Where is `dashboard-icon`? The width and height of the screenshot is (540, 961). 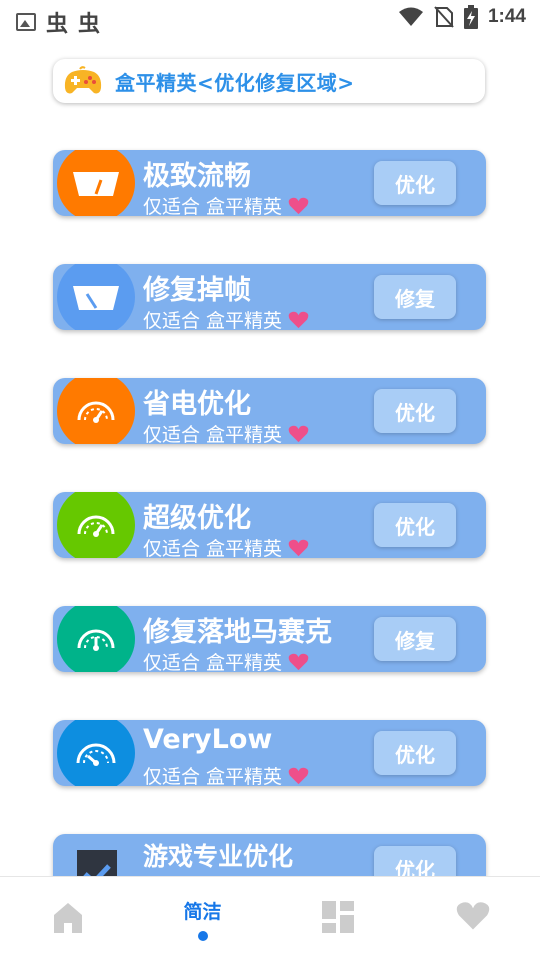
dashboard-icon is located at coordinates (337, 917).